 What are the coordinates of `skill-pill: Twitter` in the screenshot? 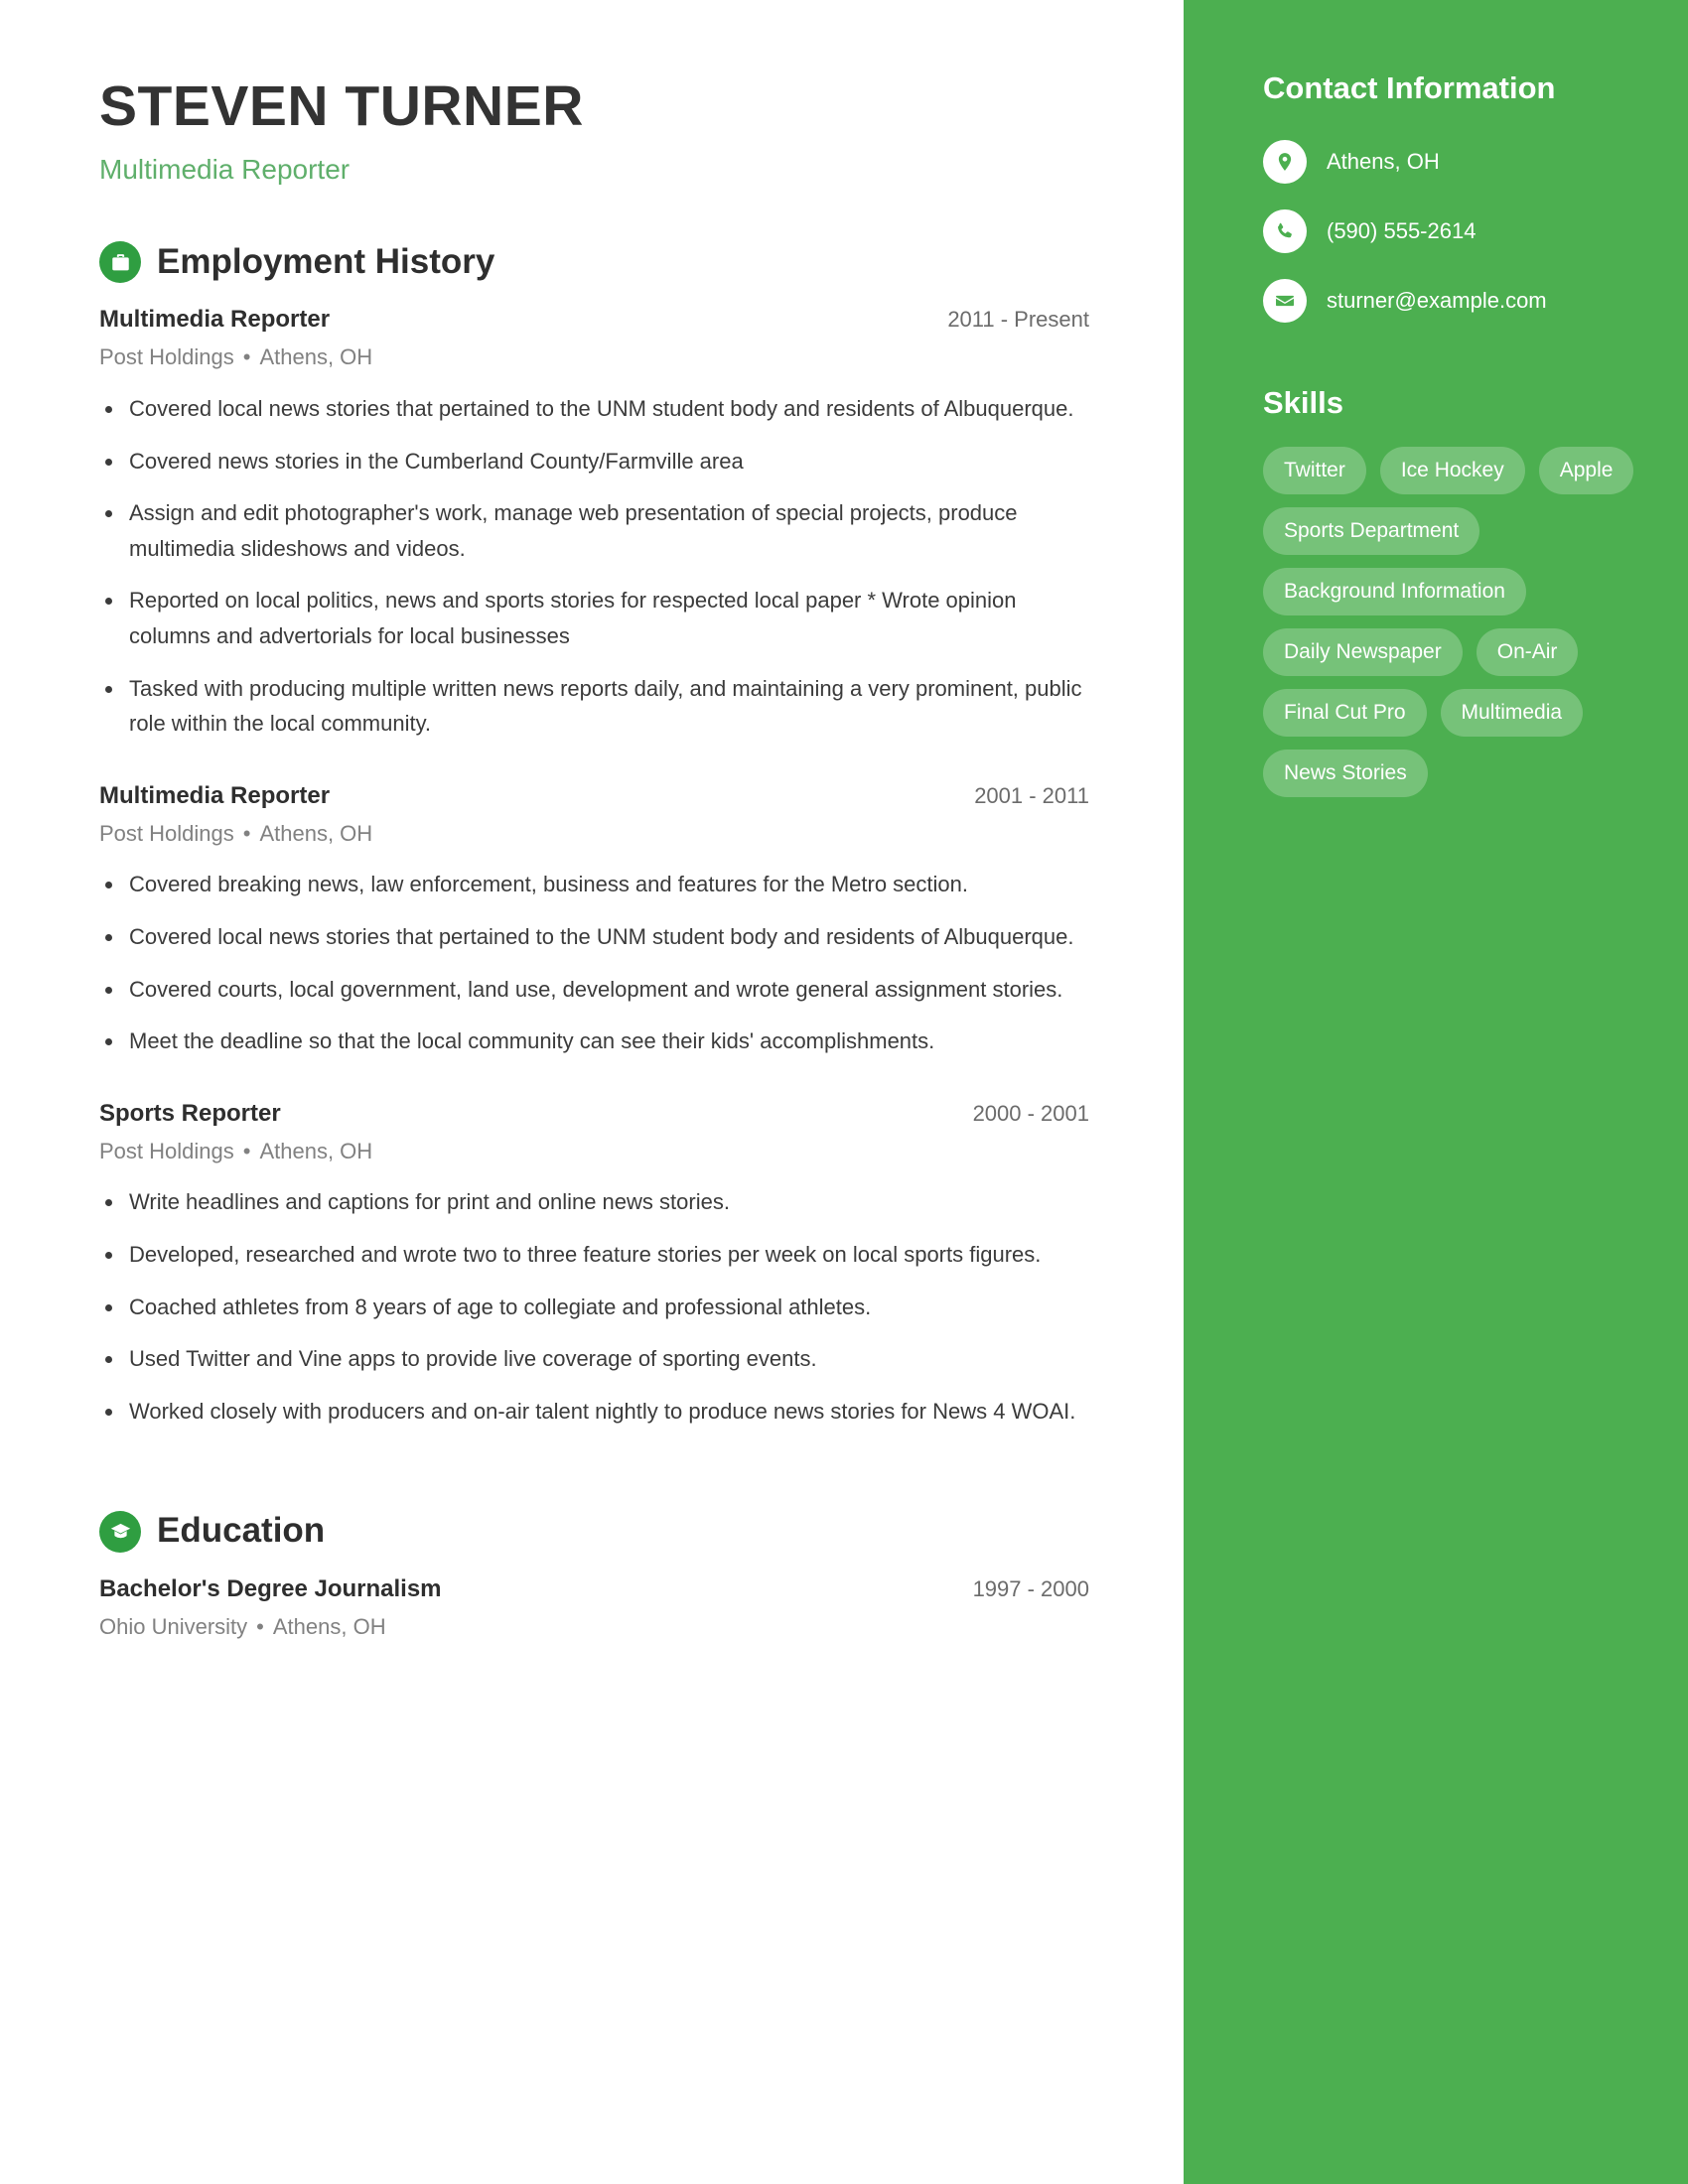 It's located at (1314, 471).